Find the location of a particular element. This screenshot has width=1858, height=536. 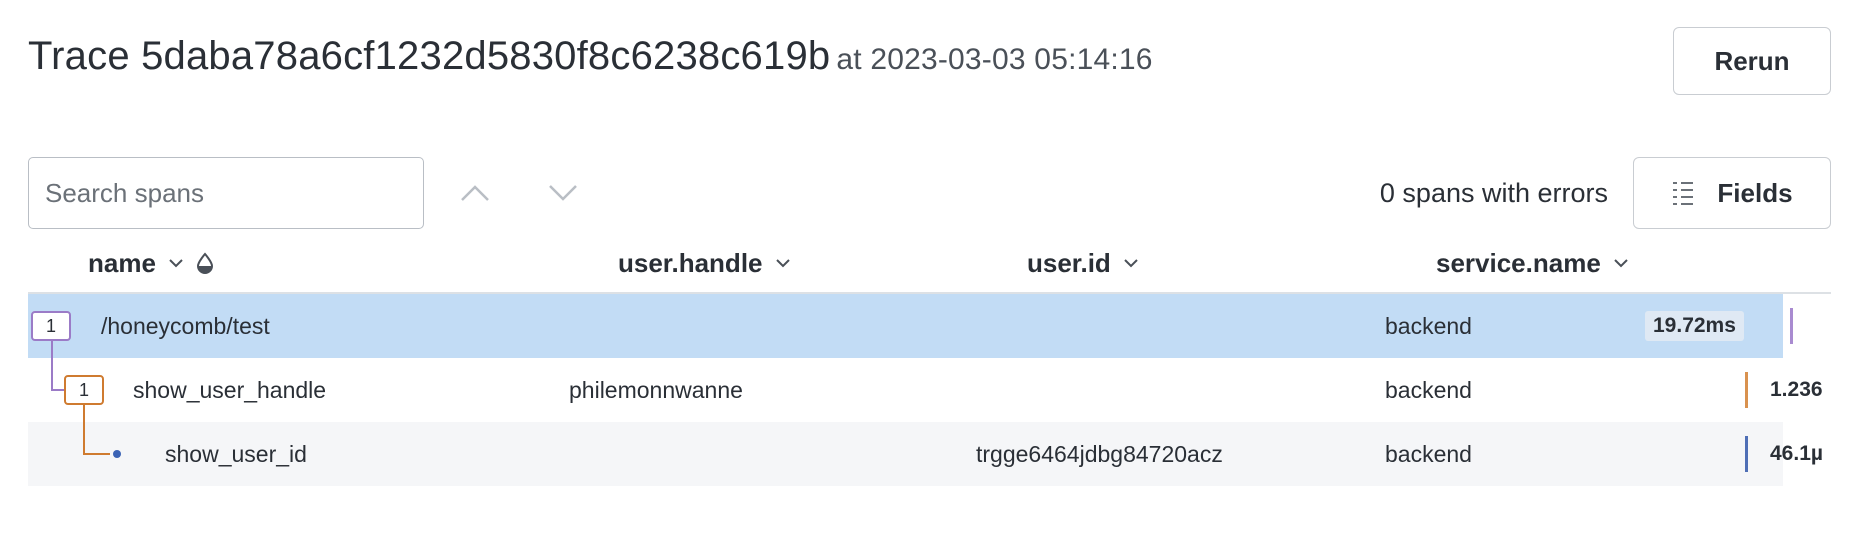

next-match-button is located at coordinates (563, 193).